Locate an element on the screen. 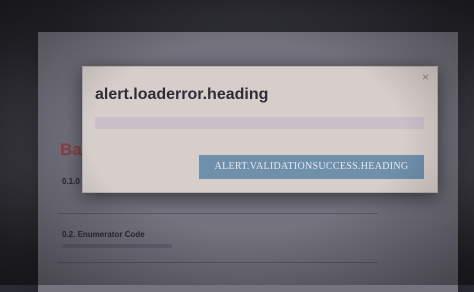  validation-success-button: ALERT.VALIDATIONSUCCESS.HEADING is located at coordinates (311, 167).